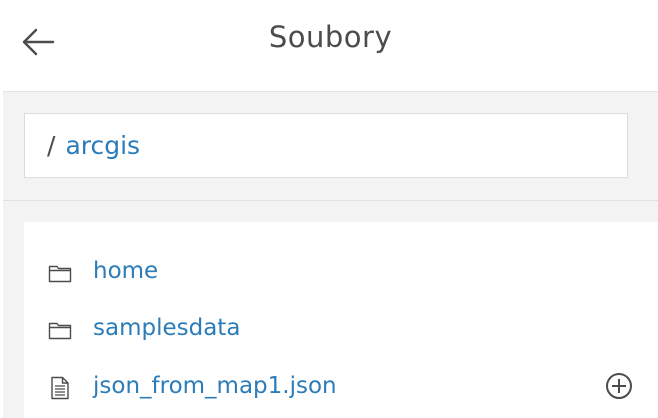 The width and height of the screenshot is (658, 418). Describe the element at coordinates (341, 386) in the screenshot. I see `list-item-json-from-map1: json_from_map1.json` at that location.